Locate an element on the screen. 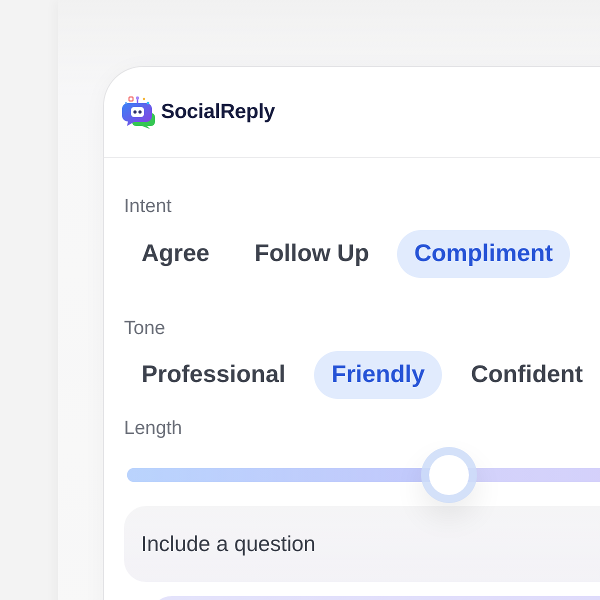 This screenshot has width=600, height=600. section-label: Length is located at coordinates (154, 429).